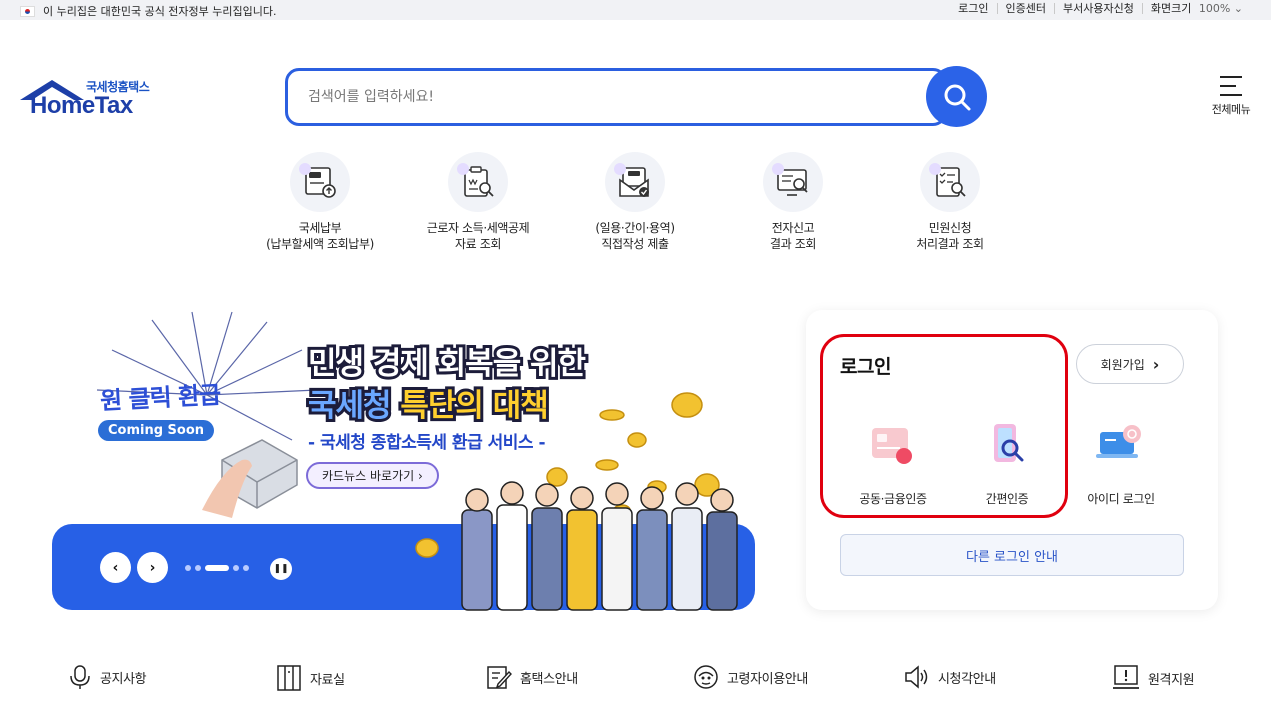 Image resolution: width=1271 pixels, height=707 pixels. Describe the element at coordinates (81, 105) in the screenshot. I see `logo-english-text: HomeTax` at that location.